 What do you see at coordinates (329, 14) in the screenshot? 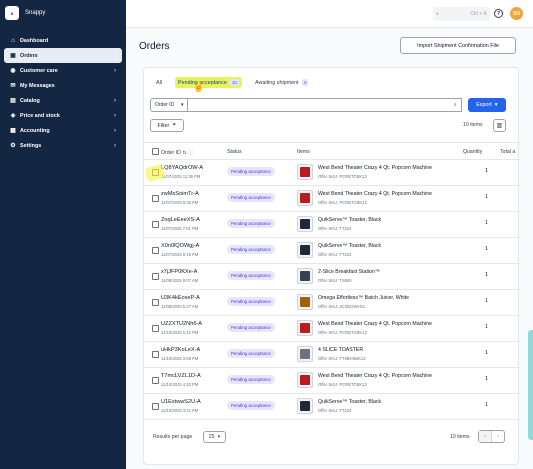
I see `top-bar: ⌕ Ctrl + K ? SN` at bounding box center [329, 14].